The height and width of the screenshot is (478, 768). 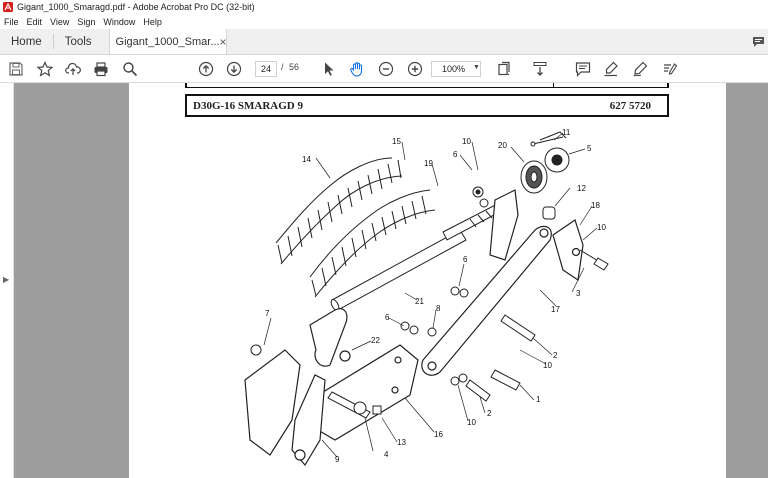 What do you see at coordinates (398, 270) in the screenshot?
I see `part-21-rod` at bounding box center [398, 270].